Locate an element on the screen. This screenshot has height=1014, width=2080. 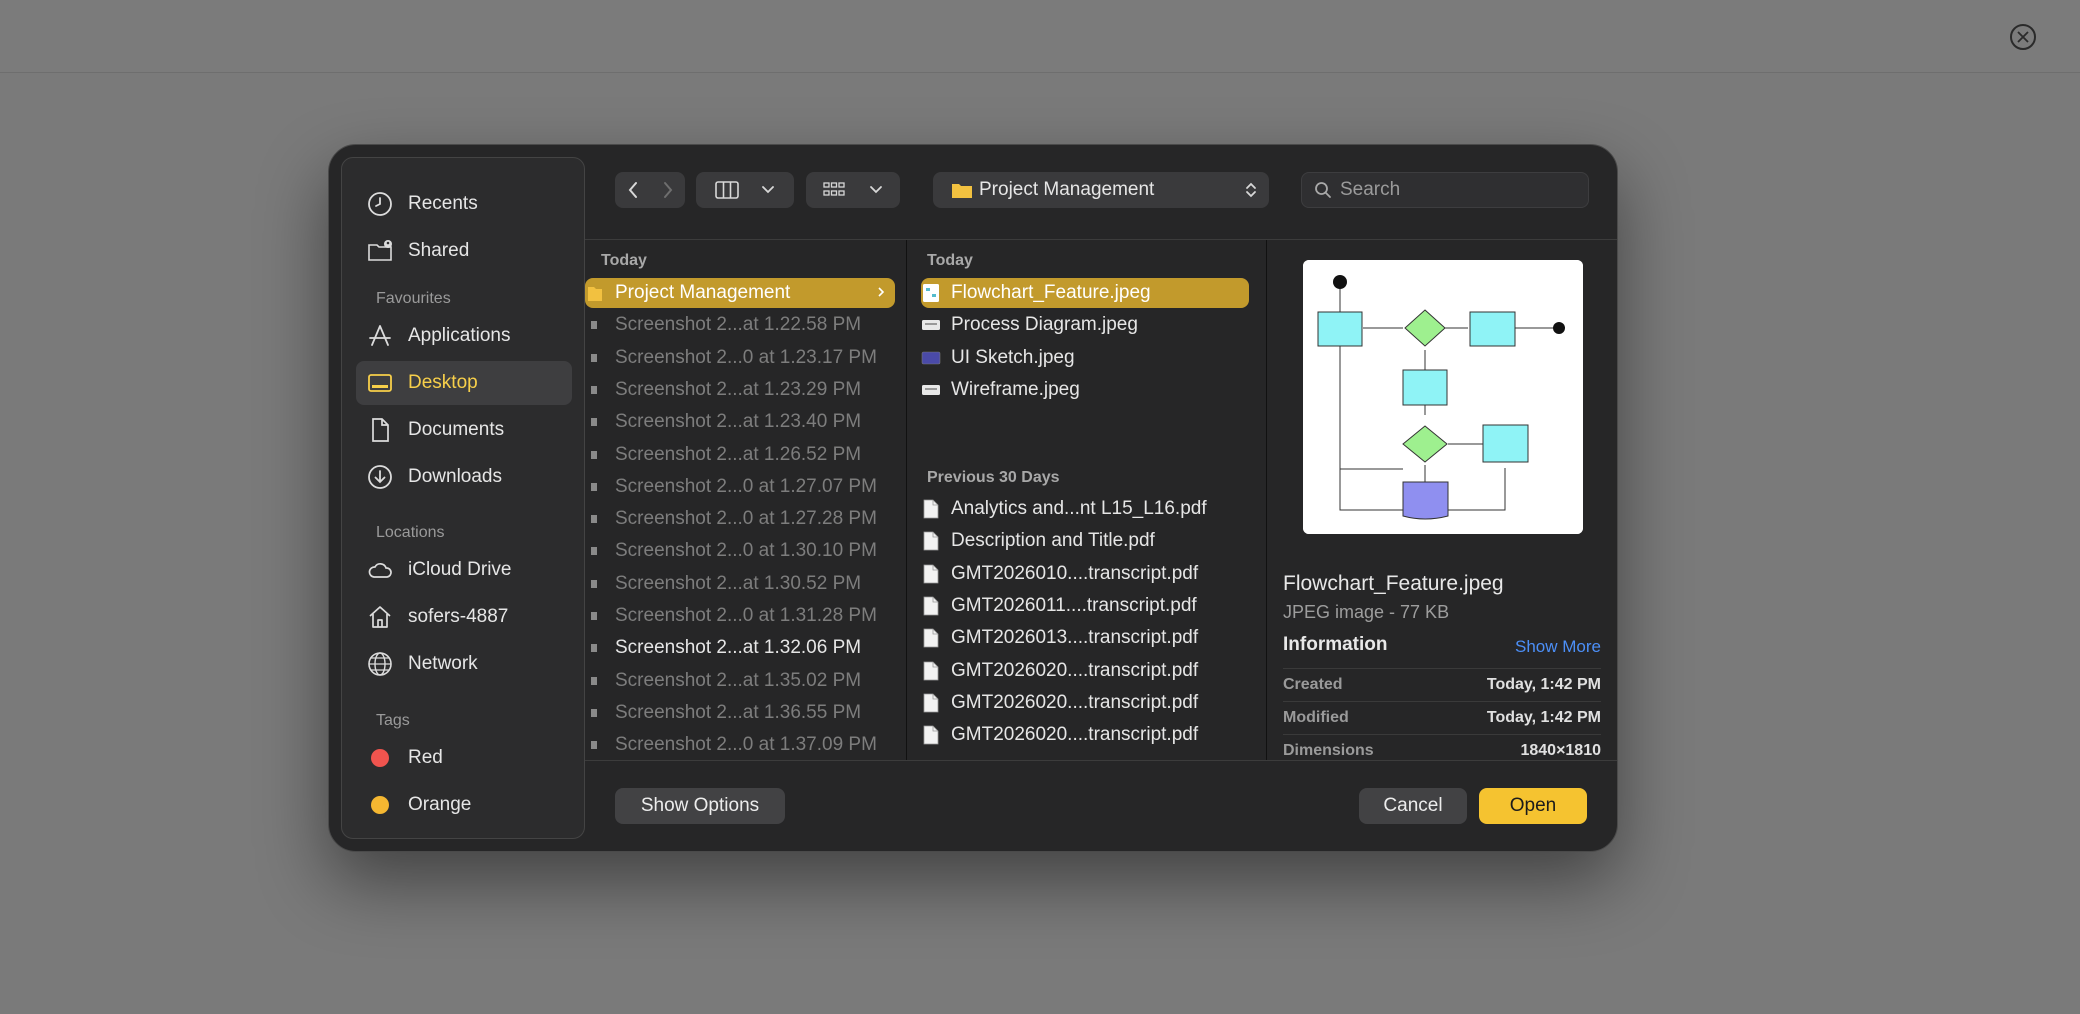
meta-row-modified: Modified Today, 1:42 PM is located at coordinates (1442, 717).